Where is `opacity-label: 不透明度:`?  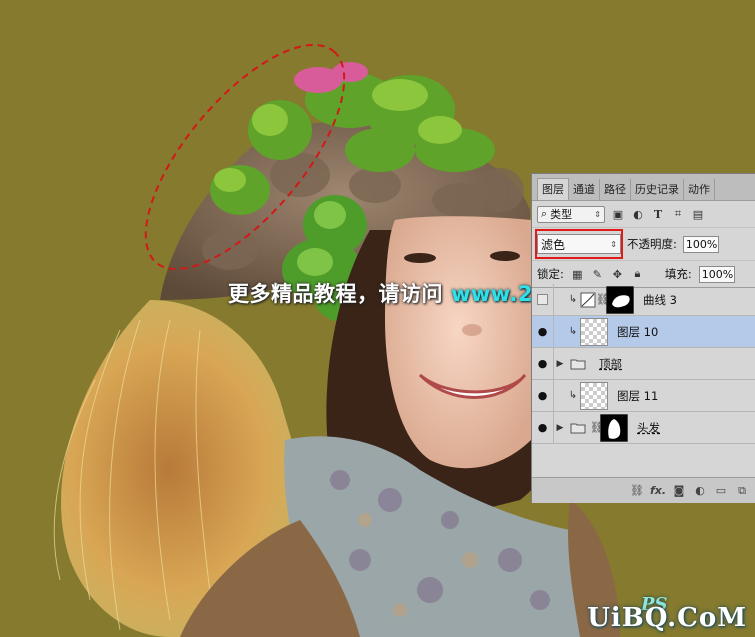 opacity-label: 不透明度: is located at coordinates (652, 244).